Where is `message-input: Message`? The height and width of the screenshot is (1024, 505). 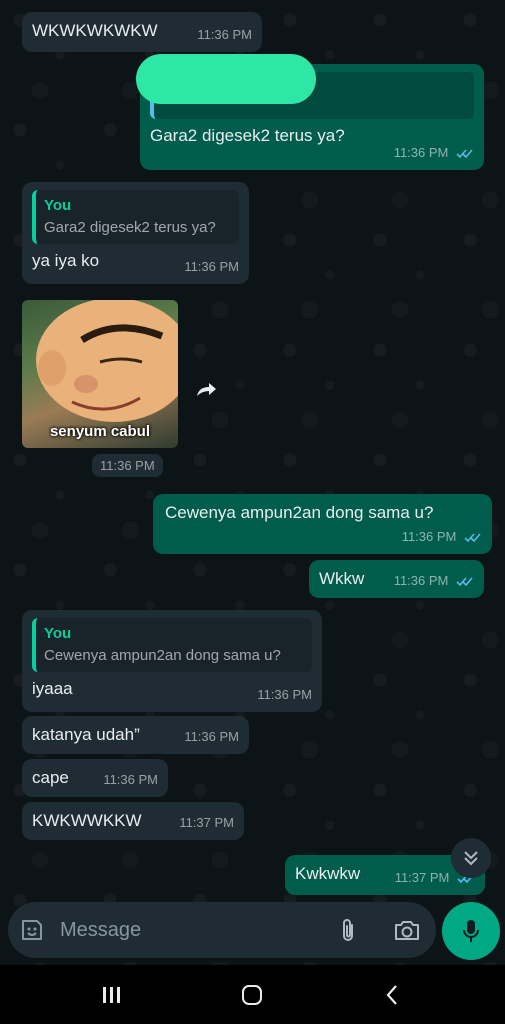 message-input: Message is located at coordinates (100, 930).